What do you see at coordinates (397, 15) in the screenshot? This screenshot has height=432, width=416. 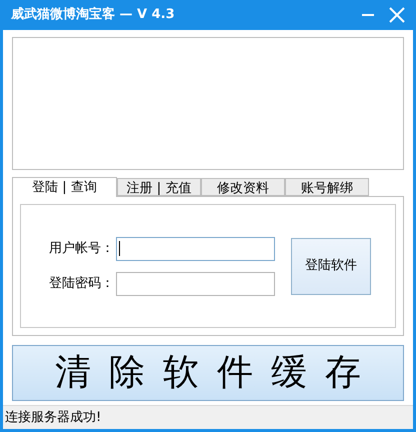 I see `close-icon` at bounding box center [397, 15].